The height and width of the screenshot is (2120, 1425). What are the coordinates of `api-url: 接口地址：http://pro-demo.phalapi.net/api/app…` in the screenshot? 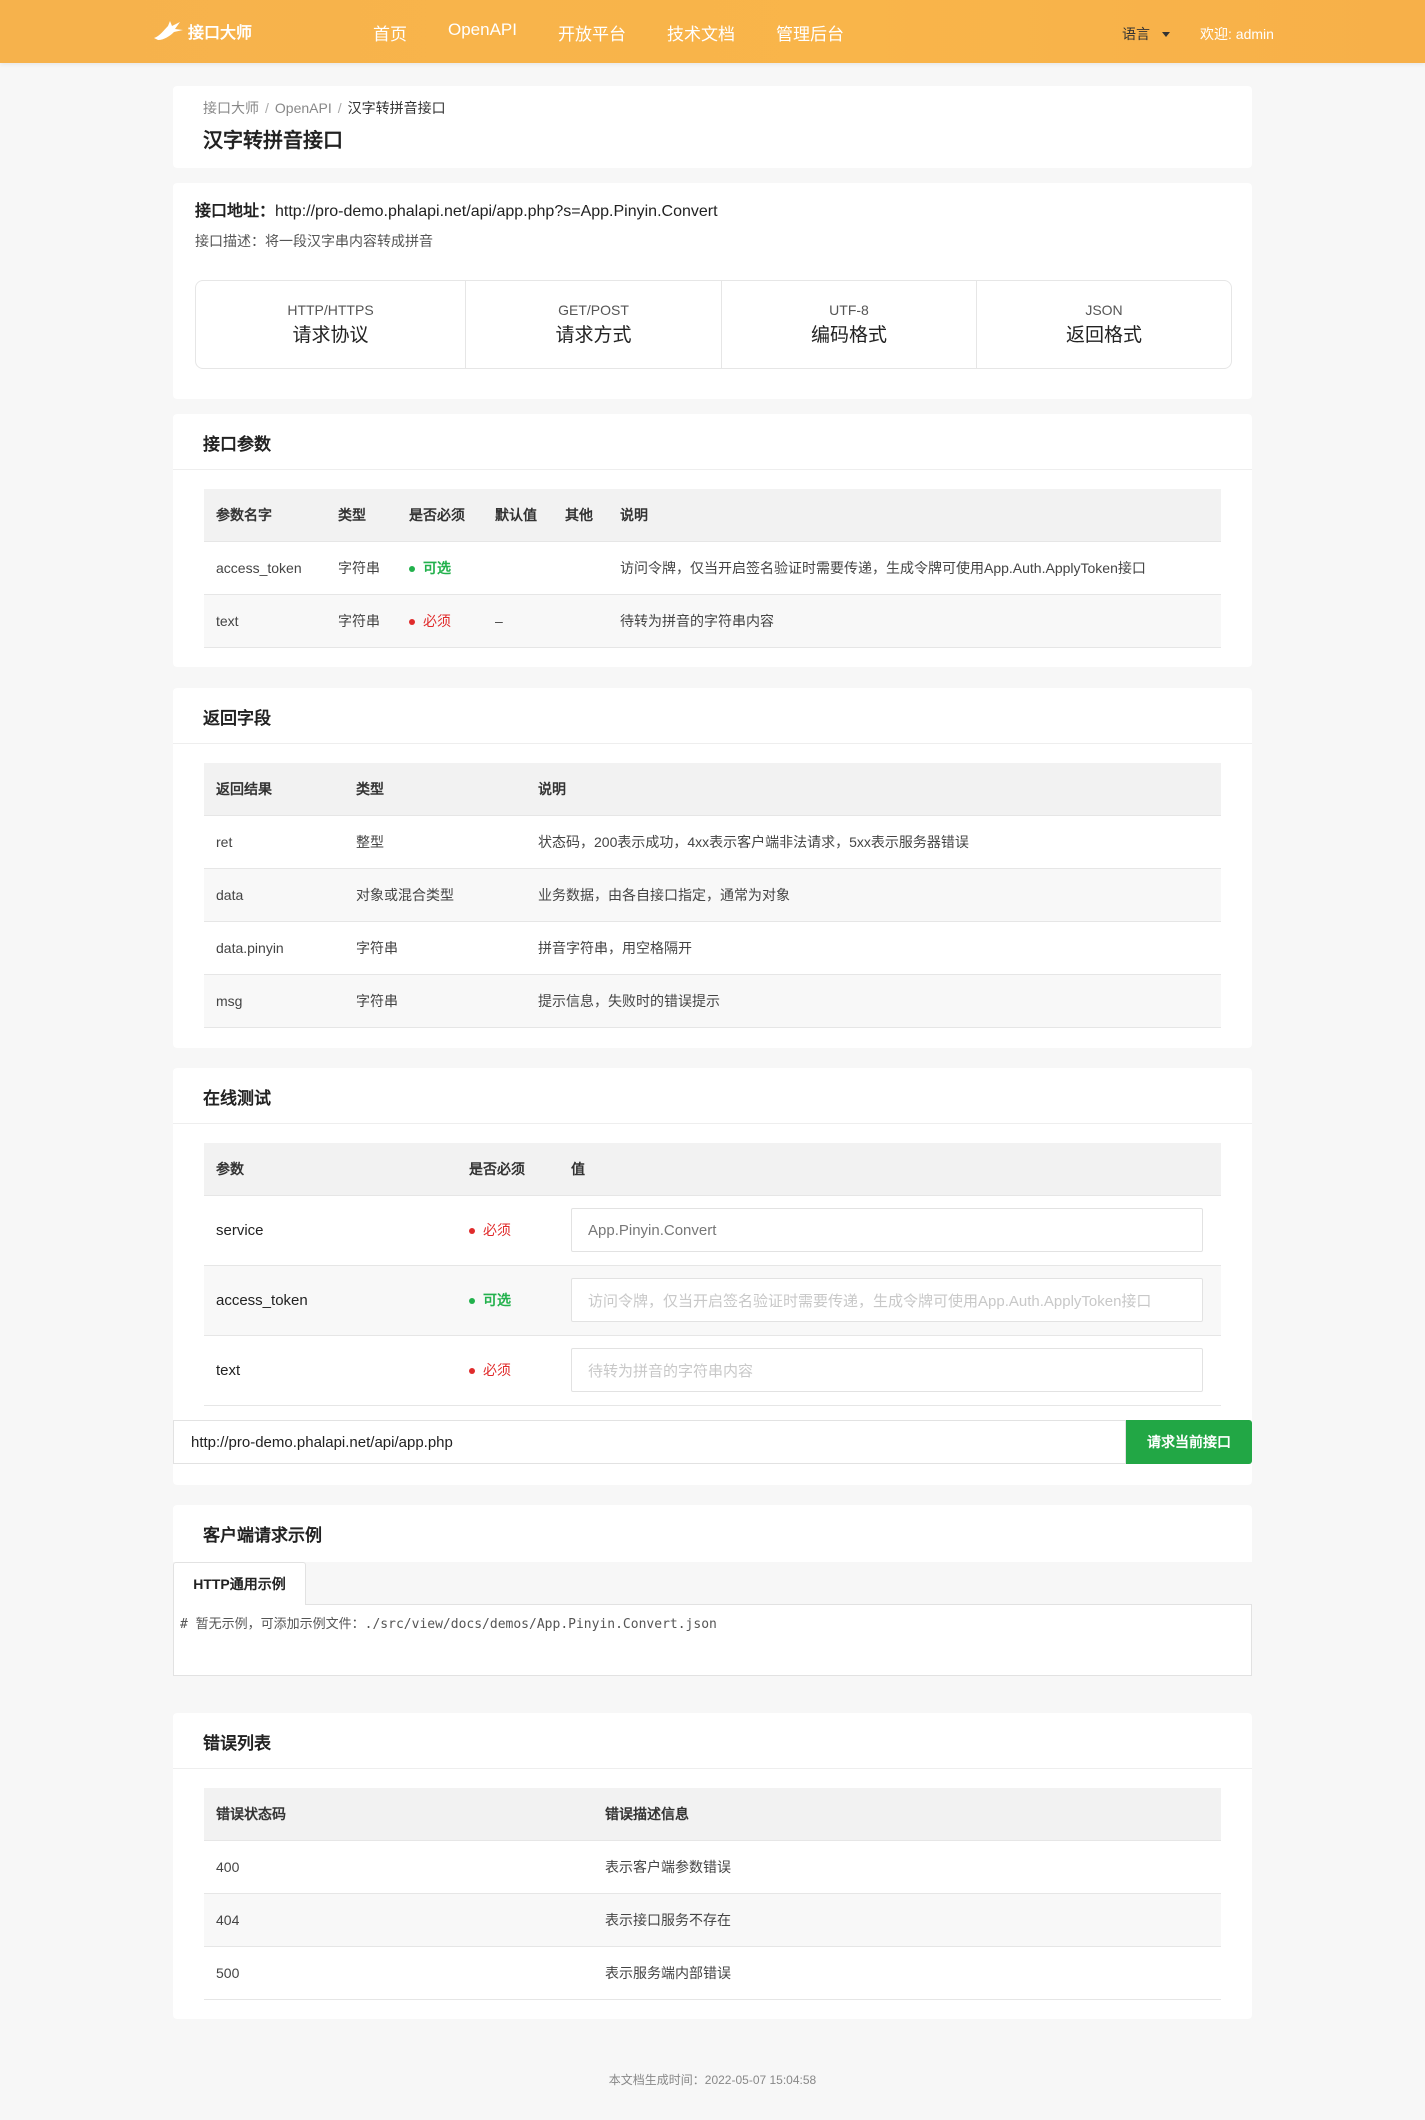 It's located at (456, 209).